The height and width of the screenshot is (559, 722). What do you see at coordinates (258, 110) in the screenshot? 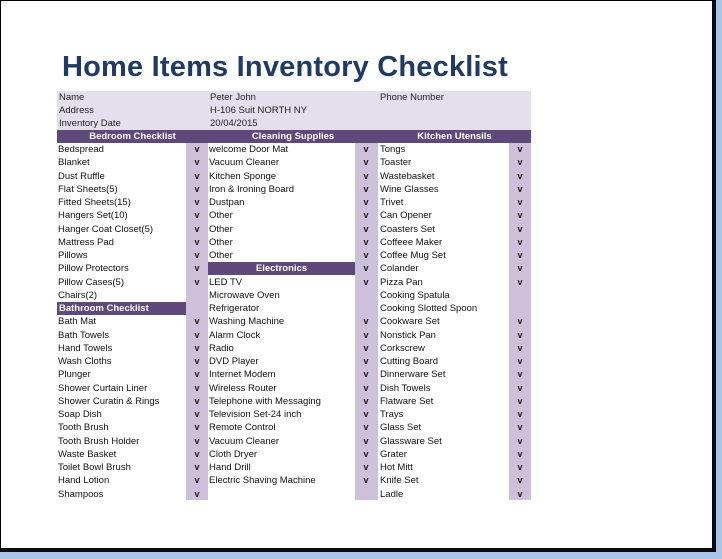
I see `address-value: H-106 Suit NORTH NY` at bounding box center [258, 110].